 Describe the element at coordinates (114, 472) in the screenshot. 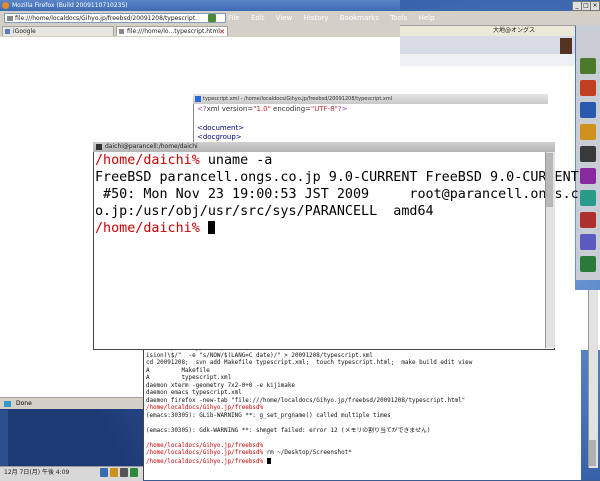

I see `volume-icon` at that location.